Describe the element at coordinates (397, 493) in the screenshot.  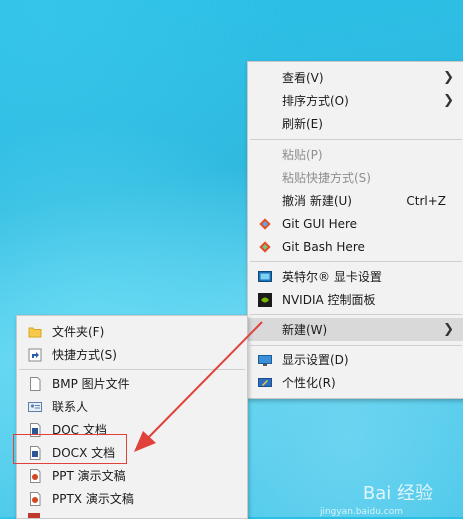
I see `watermark: Bai 经验` at that location.